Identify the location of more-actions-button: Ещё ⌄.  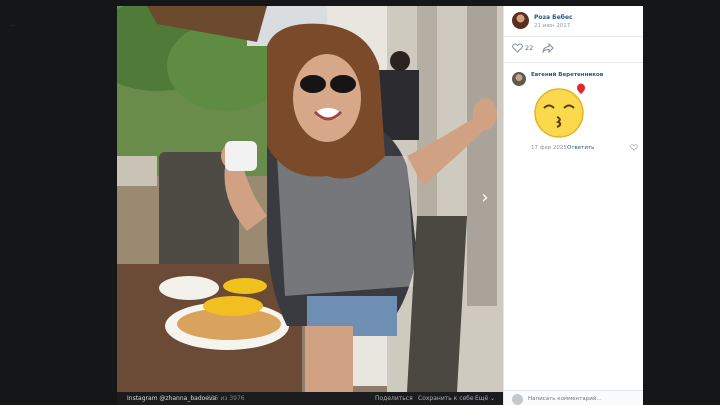
(485, 398).